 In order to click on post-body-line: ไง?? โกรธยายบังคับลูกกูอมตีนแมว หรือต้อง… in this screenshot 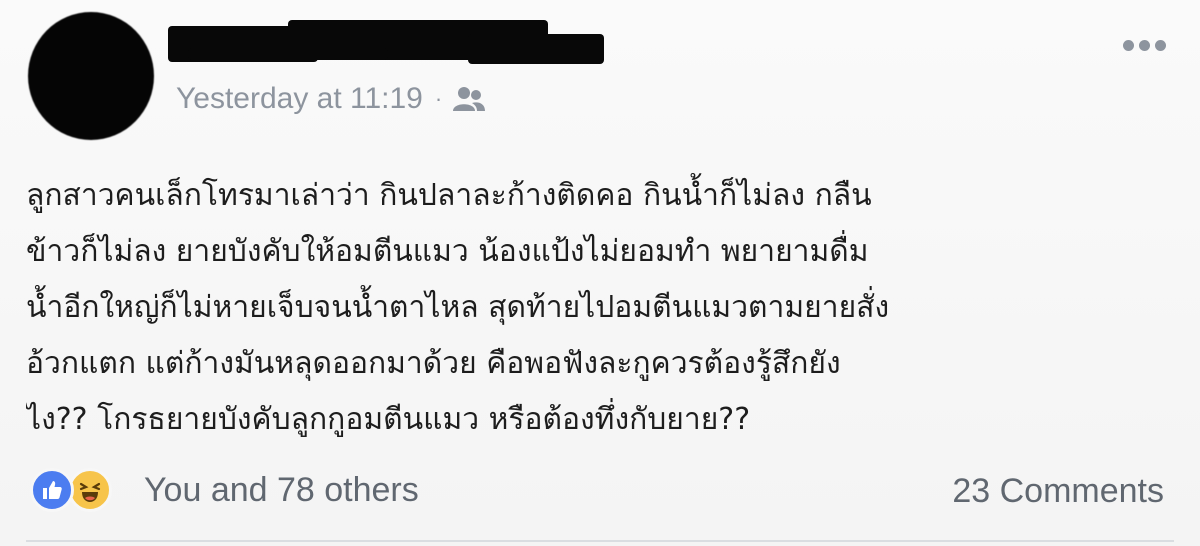, I will do `click(388, 419)`.